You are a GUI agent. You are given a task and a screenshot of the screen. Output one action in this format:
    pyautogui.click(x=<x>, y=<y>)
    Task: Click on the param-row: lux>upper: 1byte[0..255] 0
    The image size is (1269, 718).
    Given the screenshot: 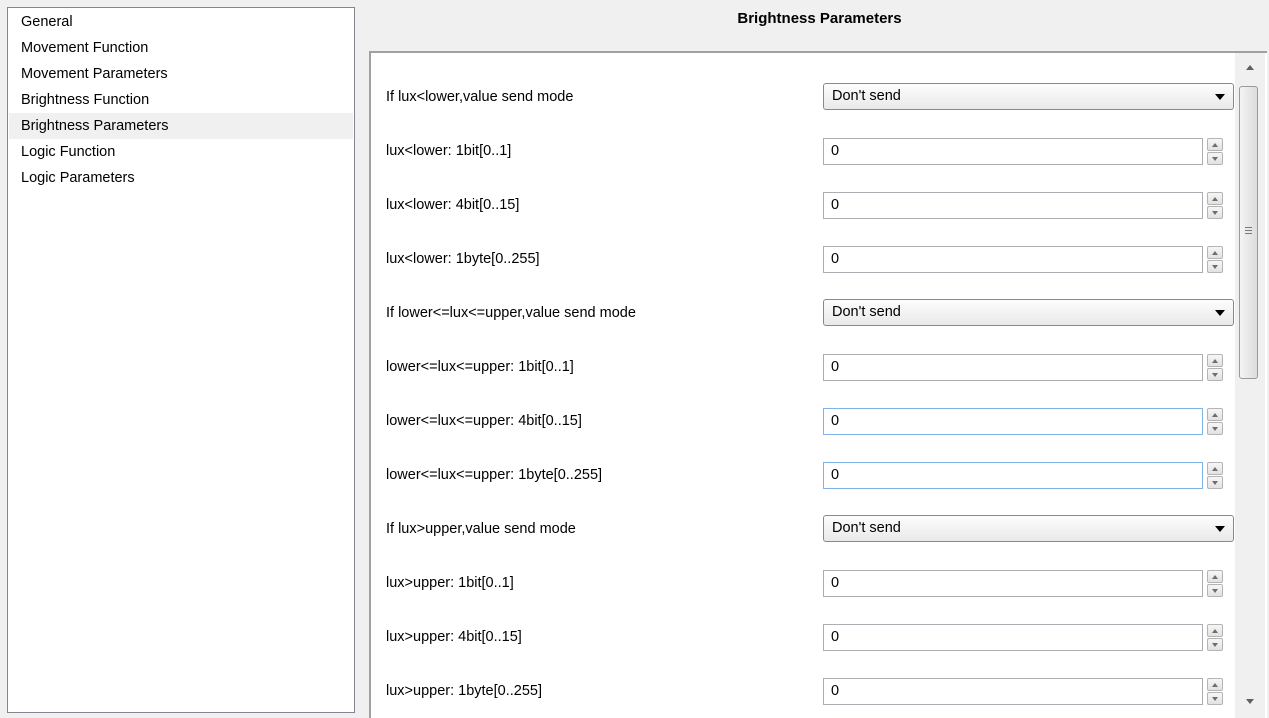 What is the action you would take?
    pyautogui.click(x=801, y=691)
    